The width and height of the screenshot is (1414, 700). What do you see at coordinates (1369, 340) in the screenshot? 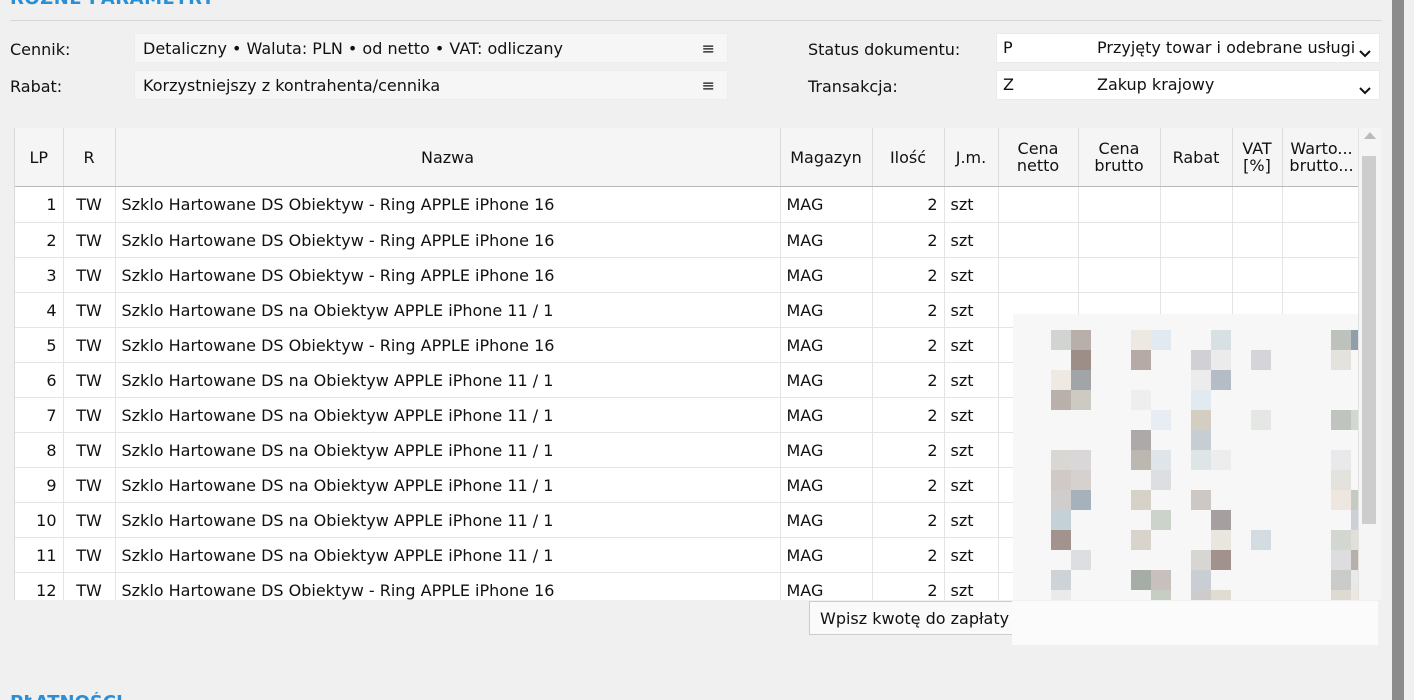
I see `scrollbar-thumb` at bounding box center [1369, 340].